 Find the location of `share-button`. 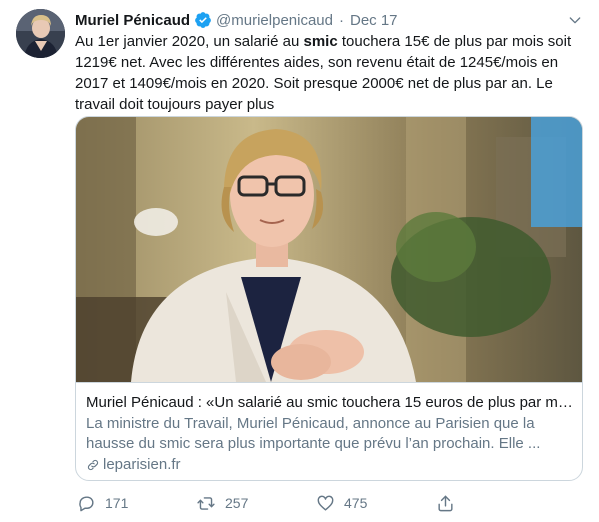

share-button is located at coordinates (450, 503).